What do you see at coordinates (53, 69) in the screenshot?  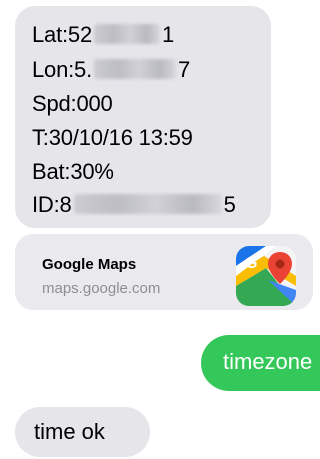 I see `longitude-label: Lon:` at bounding box center [53, 69].